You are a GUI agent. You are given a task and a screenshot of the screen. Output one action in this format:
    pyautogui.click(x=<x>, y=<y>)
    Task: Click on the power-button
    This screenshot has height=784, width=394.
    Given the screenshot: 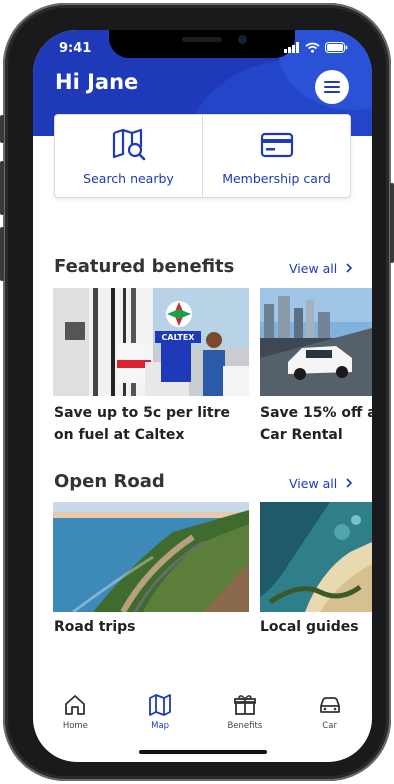 What is the action you would take?
    pyautogui.click(x=392, y=223)
    